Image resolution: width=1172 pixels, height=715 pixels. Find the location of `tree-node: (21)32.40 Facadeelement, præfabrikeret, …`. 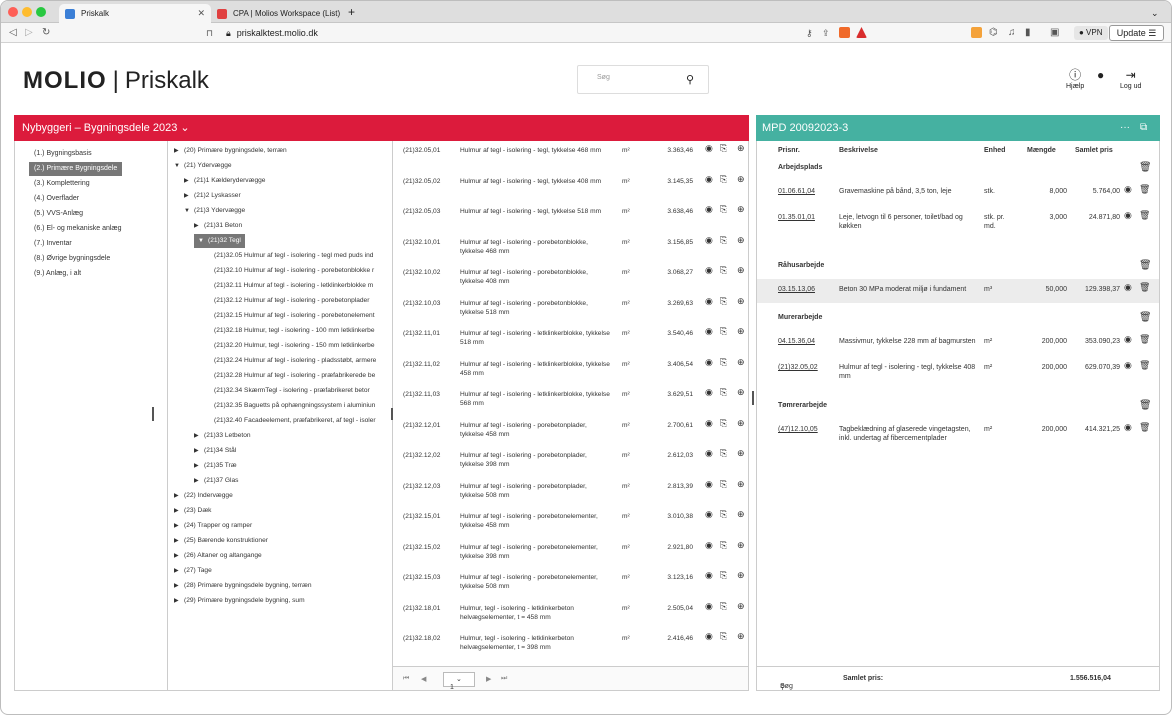

tree-node: (21)32.40 Facadeelement, præfabrikeret, … is located at coordinates (295, 421).